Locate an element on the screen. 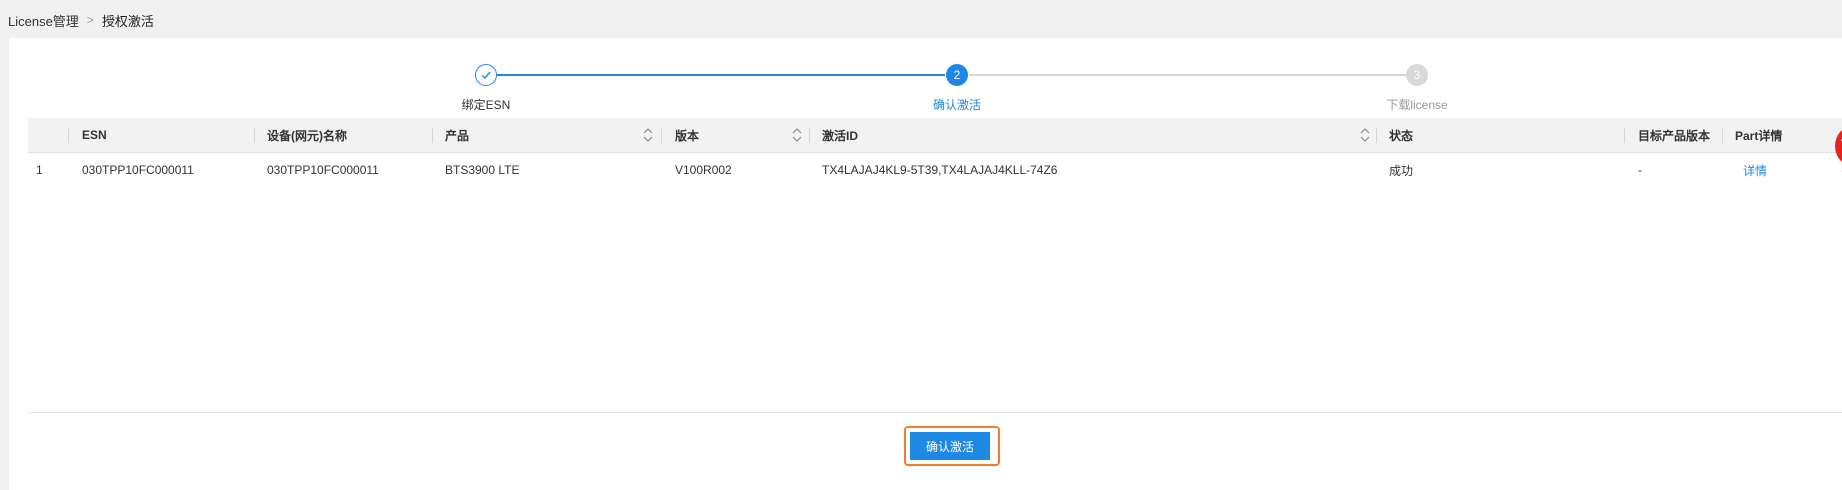  step-connector-done is located at coordinates (721, 75).